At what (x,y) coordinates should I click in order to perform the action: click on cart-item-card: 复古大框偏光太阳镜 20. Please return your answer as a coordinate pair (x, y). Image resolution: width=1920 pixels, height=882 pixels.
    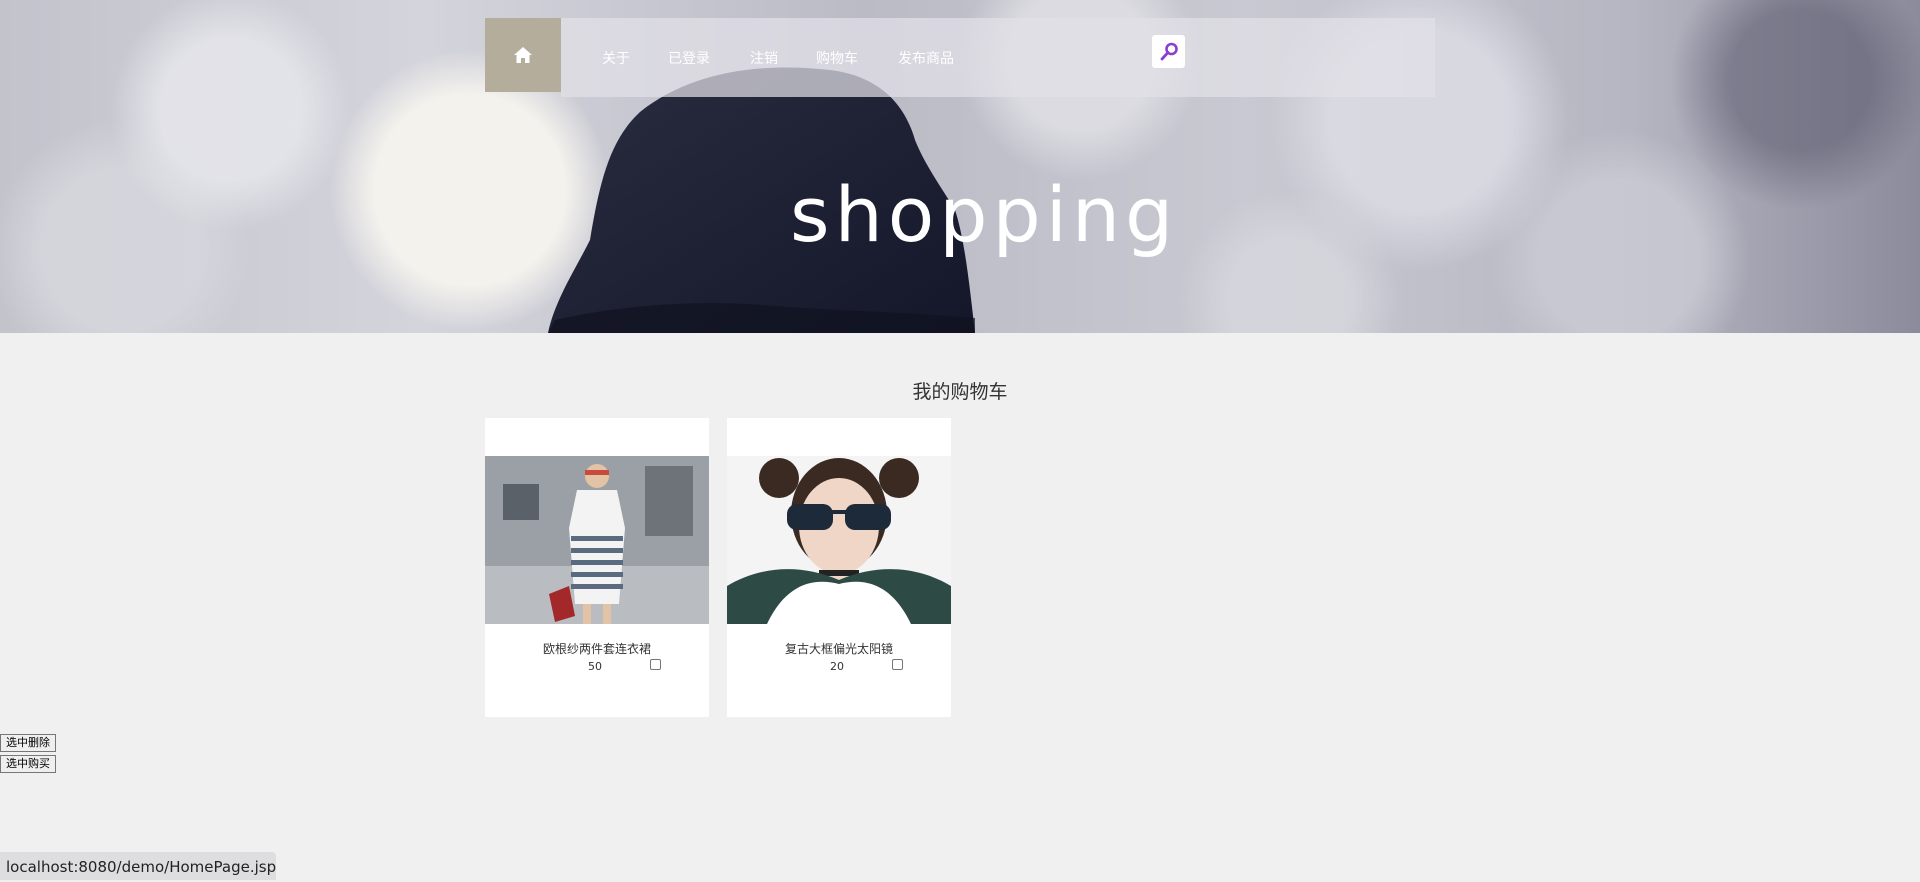
    Looking at the image, I should click on (839, 567).